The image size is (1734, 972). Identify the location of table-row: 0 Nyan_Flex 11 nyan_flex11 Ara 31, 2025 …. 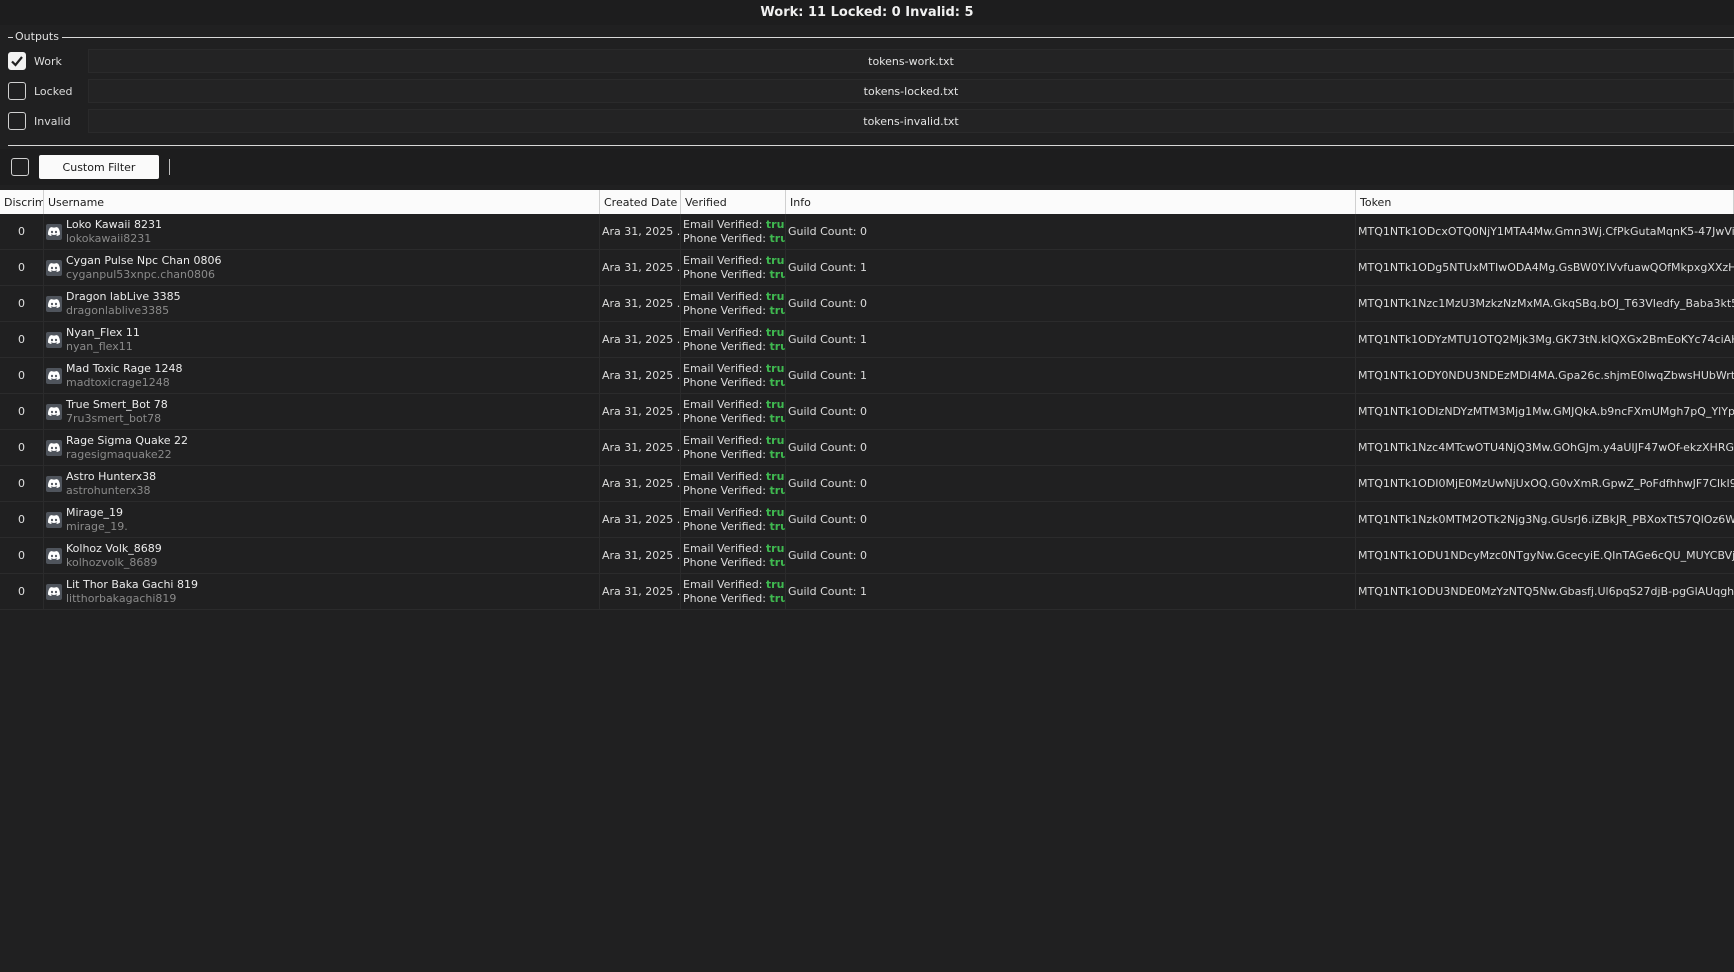
(867, 340).